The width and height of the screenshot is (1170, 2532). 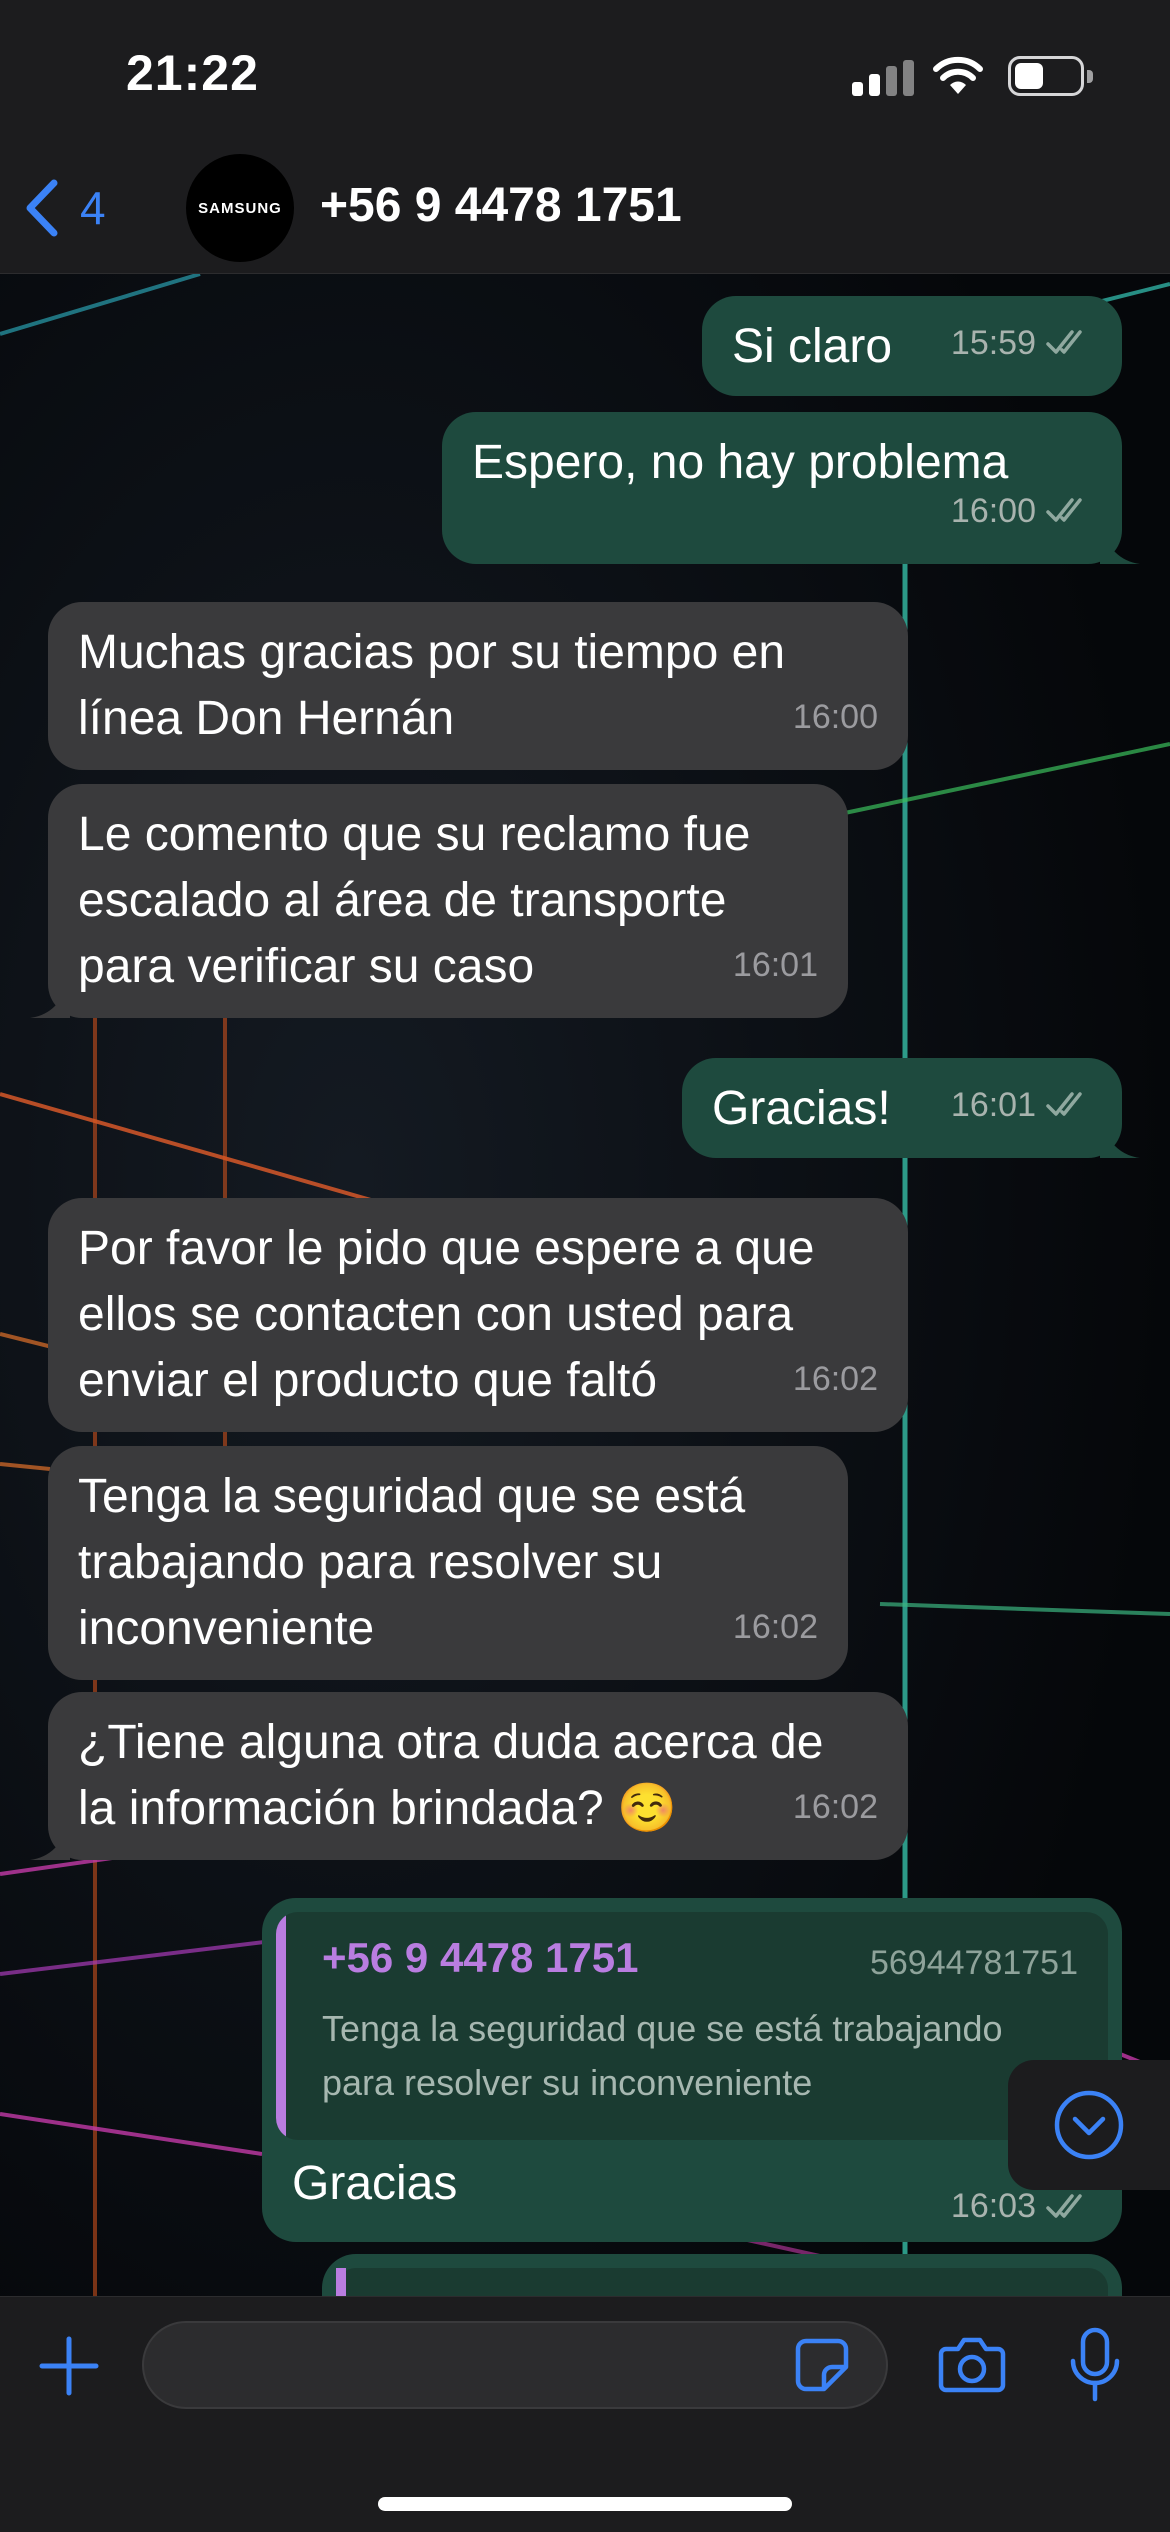 I want to click on cellular-signal-icon, so click(x=883, y=78).